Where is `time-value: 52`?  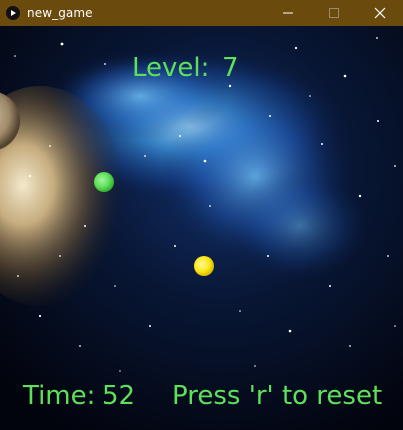 time-value: 52 is located at coordinates (119, 396).